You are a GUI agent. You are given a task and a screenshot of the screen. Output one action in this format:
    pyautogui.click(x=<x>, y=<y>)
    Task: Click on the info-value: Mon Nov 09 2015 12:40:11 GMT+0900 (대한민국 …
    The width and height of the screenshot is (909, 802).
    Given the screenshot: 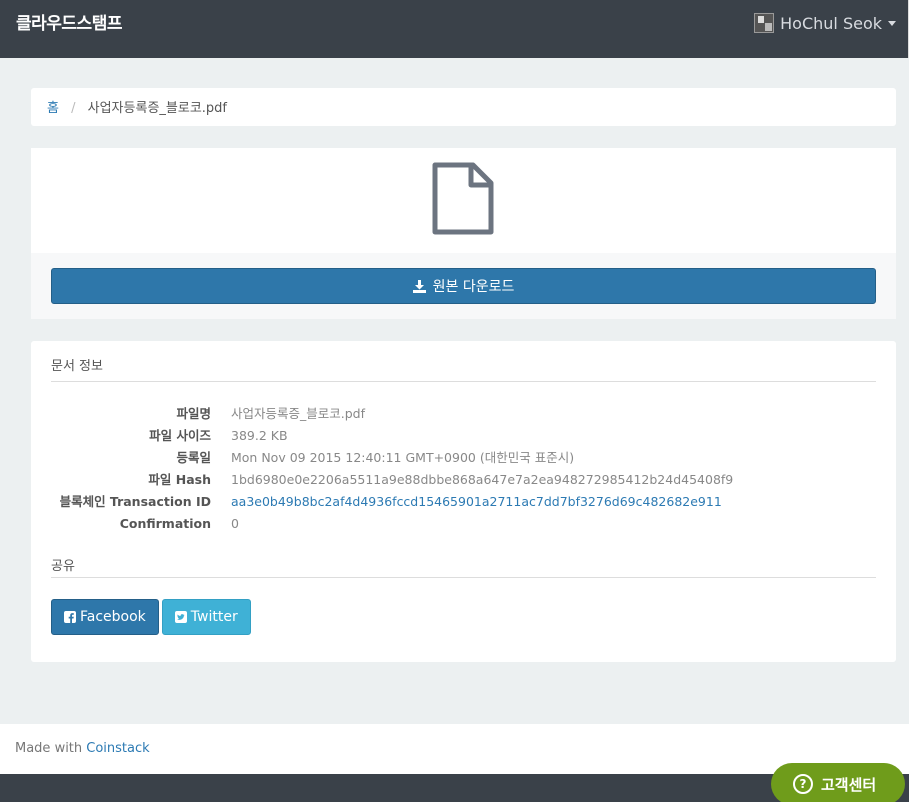 What is the action you would take?
    pyautogui.click(x=403, y=457)
    